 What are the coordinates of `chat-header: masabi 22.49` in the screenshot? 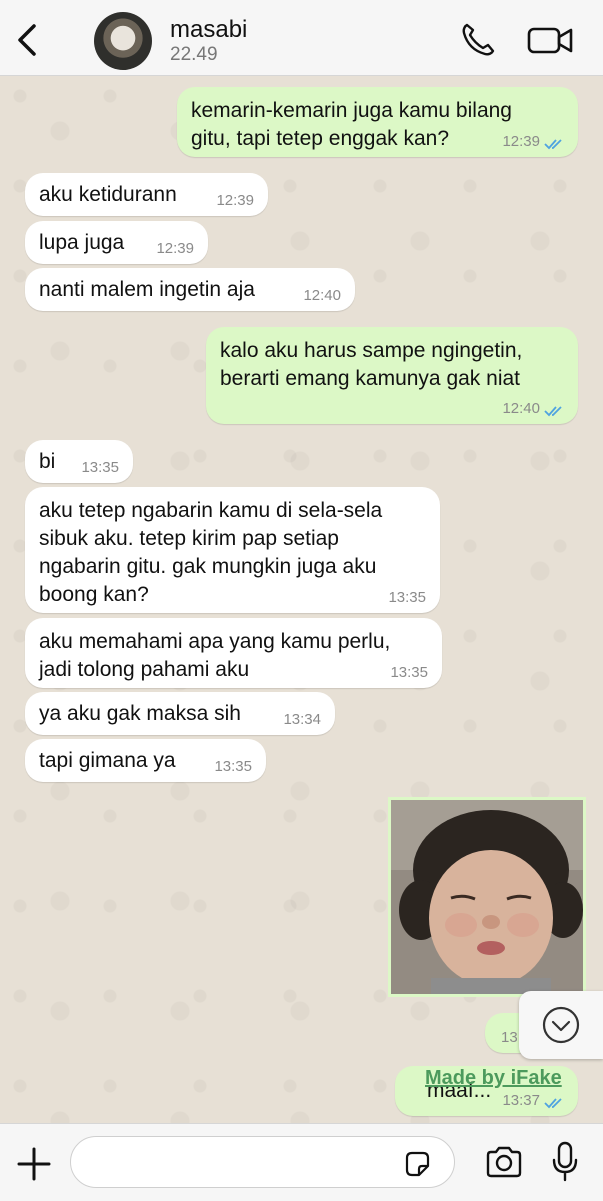 It's located at (301, 38).